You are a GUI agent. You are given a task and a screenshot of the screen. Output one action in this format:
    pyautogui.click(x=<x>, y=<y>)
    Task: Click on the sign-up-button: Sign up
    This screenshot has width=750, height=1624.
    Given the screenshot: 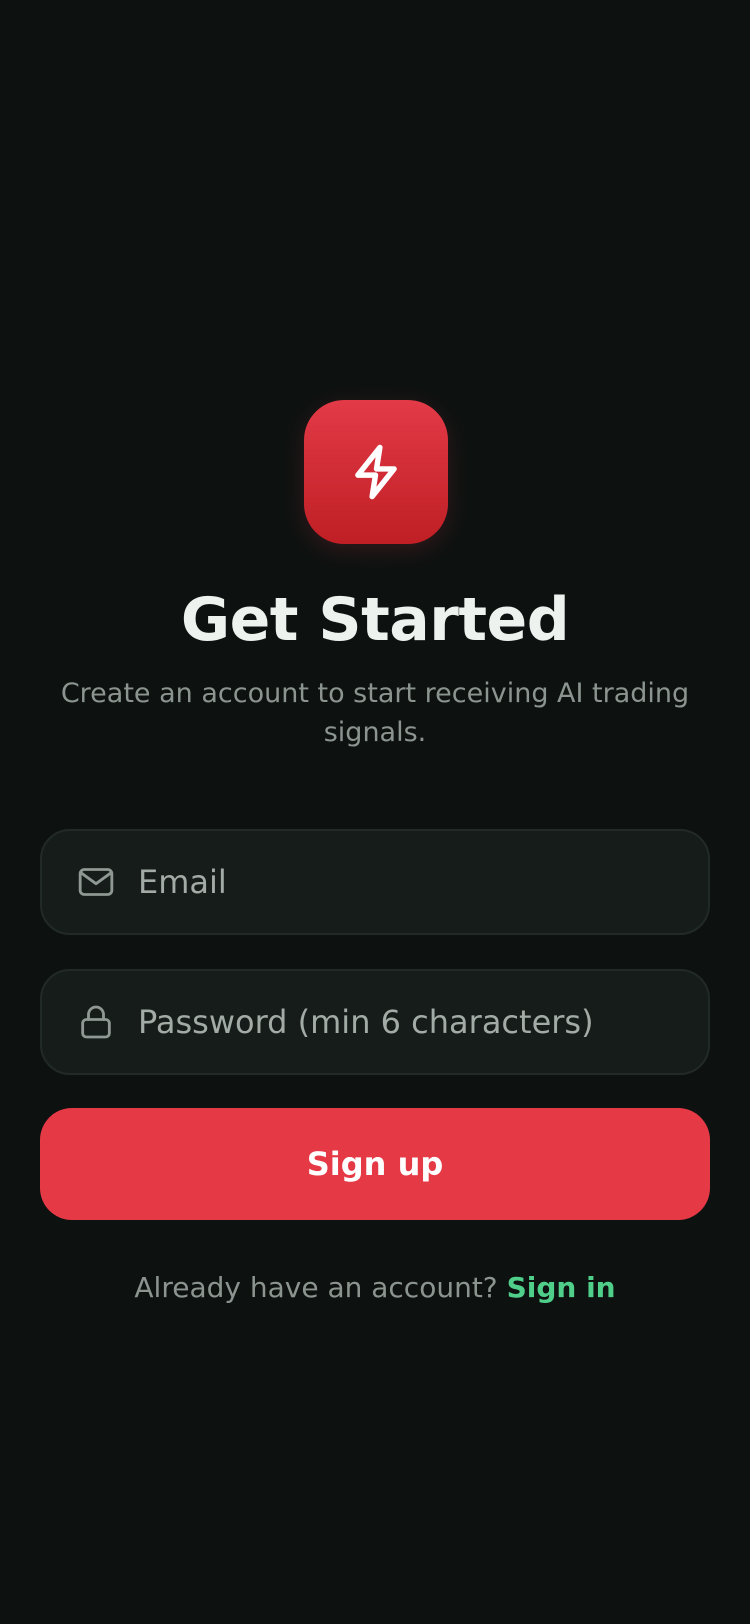 What is the action you would take?
    pyautogui.click(x=375, y=1164)
    